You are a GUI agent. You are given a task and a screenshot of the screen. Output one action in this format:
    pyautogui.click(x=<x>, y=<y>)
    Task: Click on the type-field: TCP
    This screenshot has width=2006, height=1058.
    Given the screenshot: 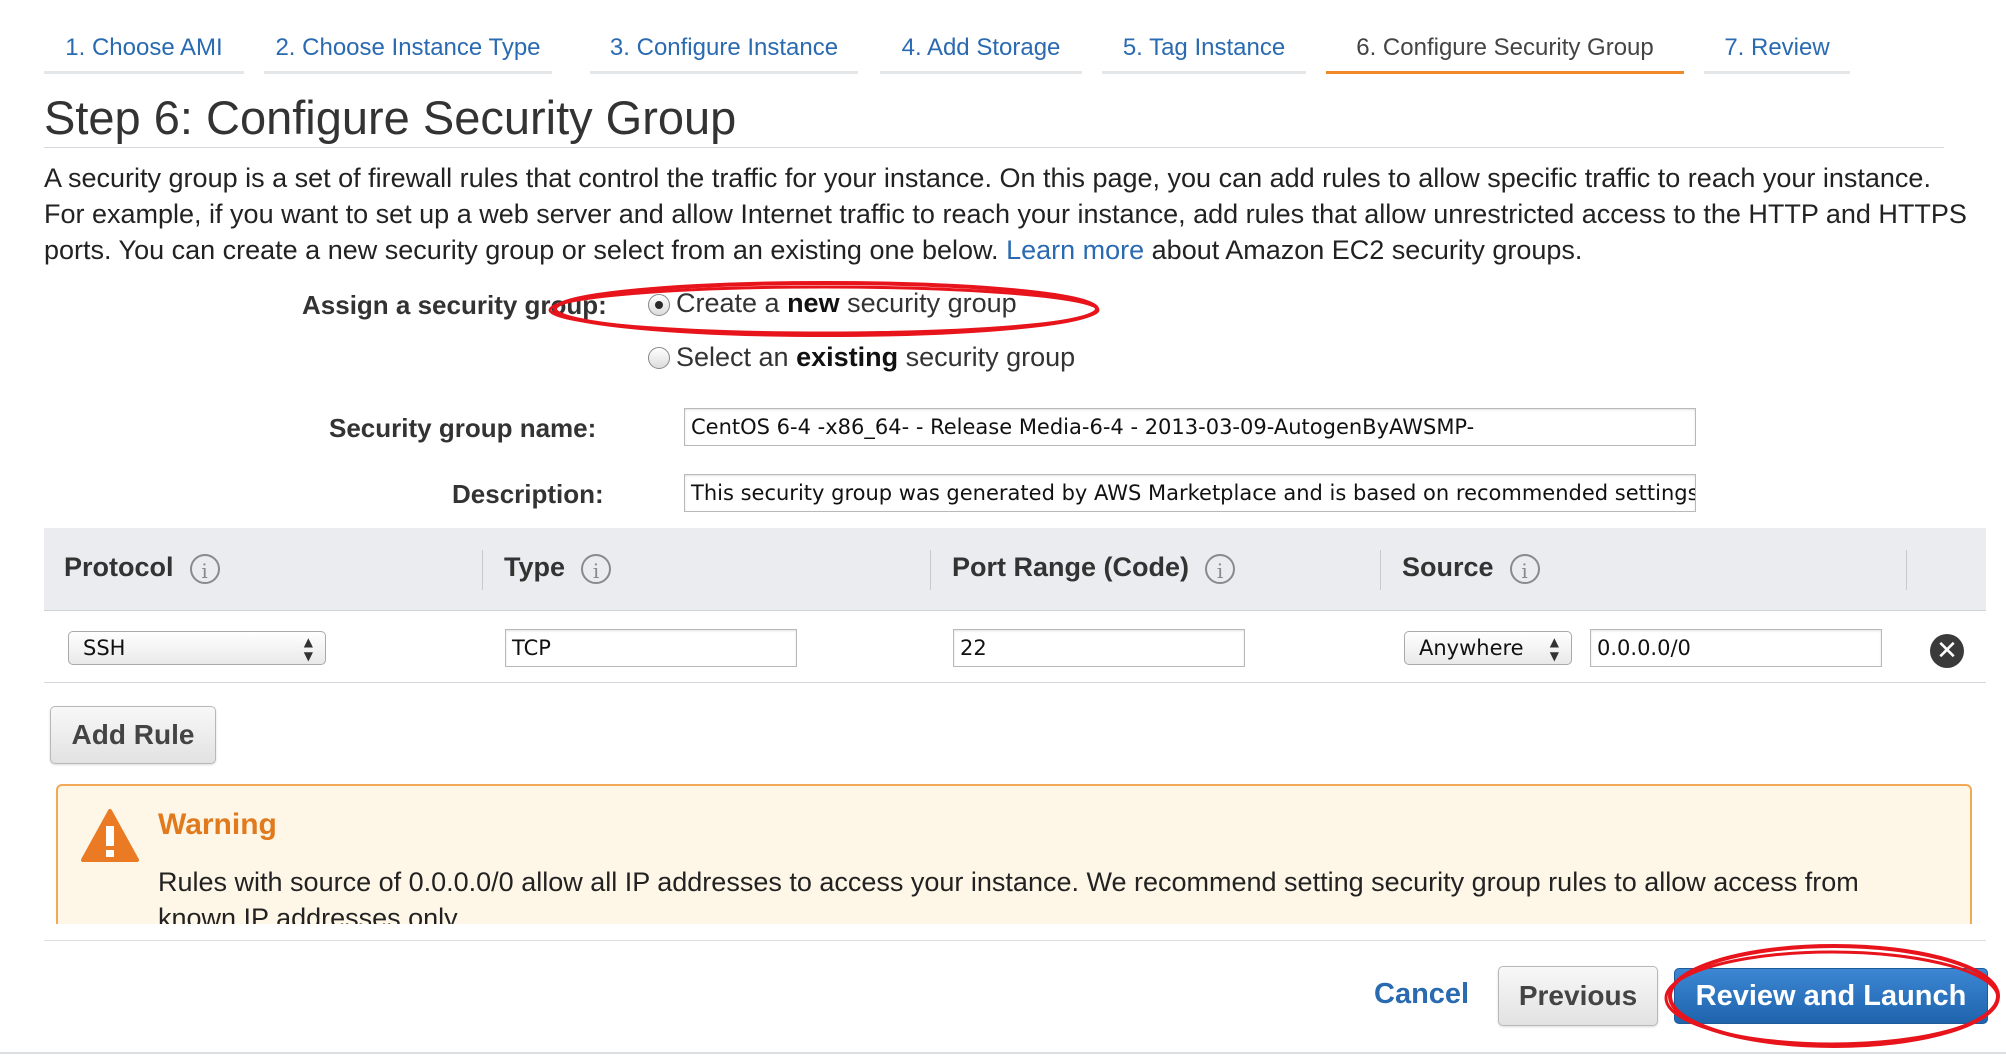 What is the action you would take?
    pyautogui.click(x=651, y=648)
    